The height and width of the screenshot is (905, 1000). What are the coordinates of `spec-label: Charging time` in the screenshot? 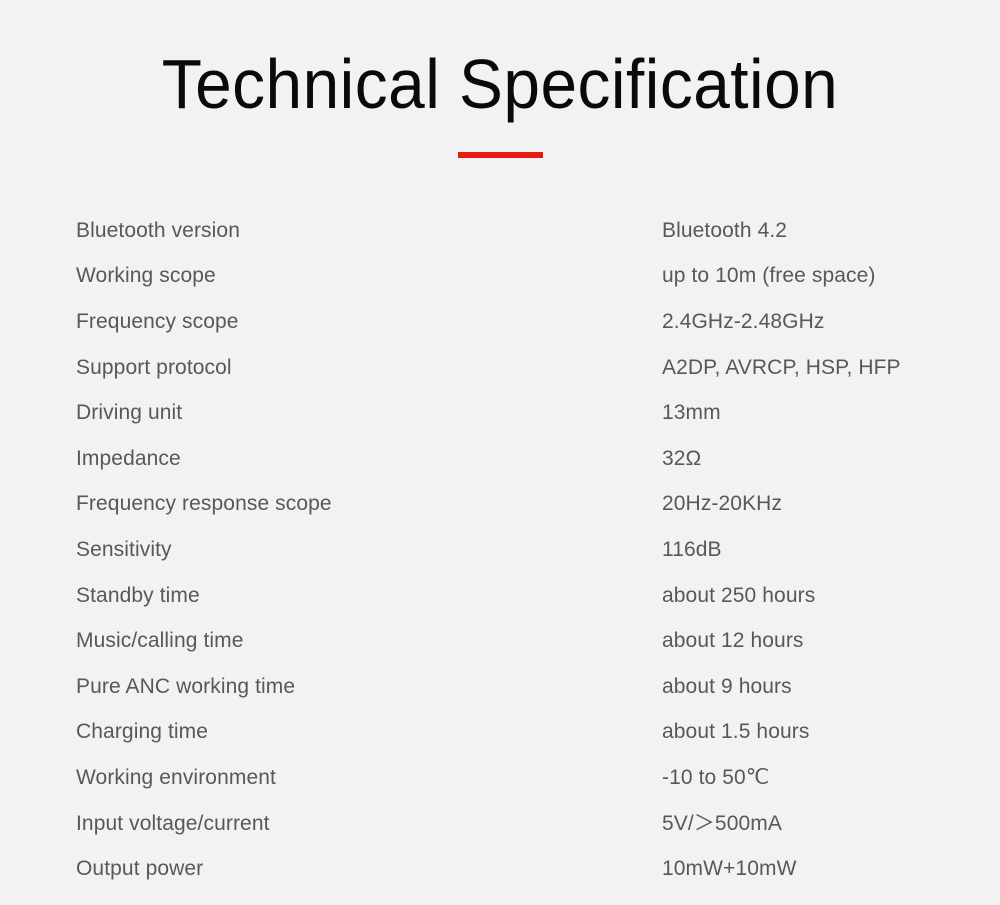 It's located at (142, 732).